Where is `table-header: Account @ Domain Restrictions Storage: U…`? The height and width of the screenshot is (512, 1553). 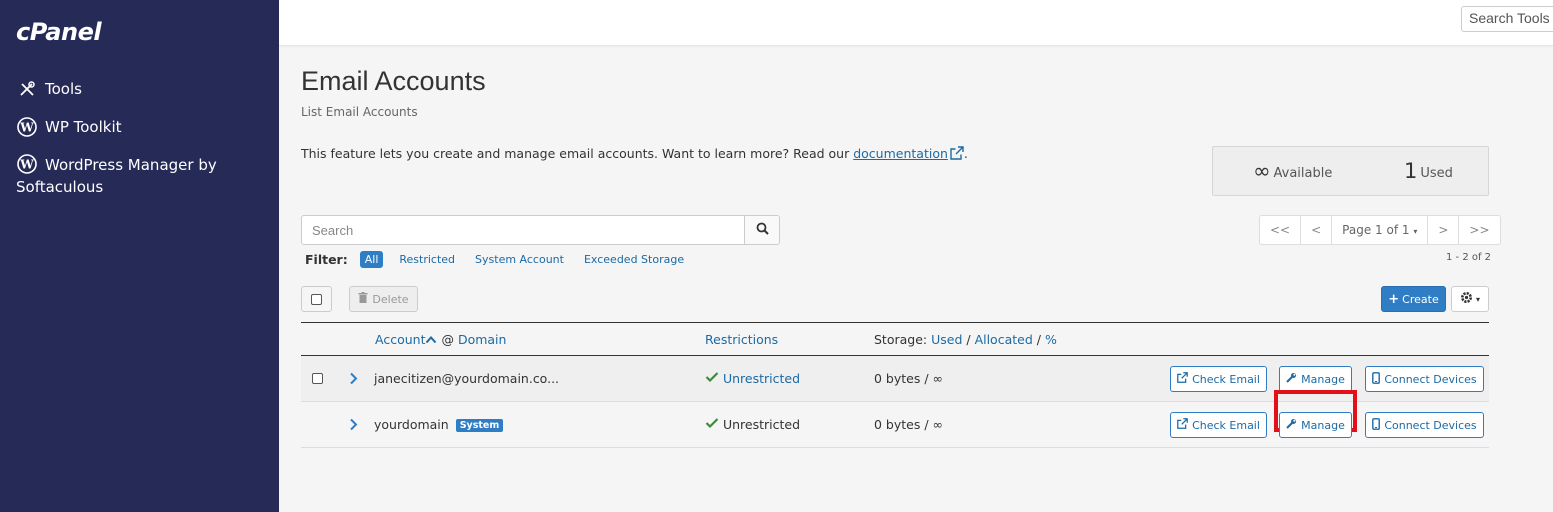 table-header: Account @ Domain Restrictions Storage: U… is located at coordinates (895, 339).